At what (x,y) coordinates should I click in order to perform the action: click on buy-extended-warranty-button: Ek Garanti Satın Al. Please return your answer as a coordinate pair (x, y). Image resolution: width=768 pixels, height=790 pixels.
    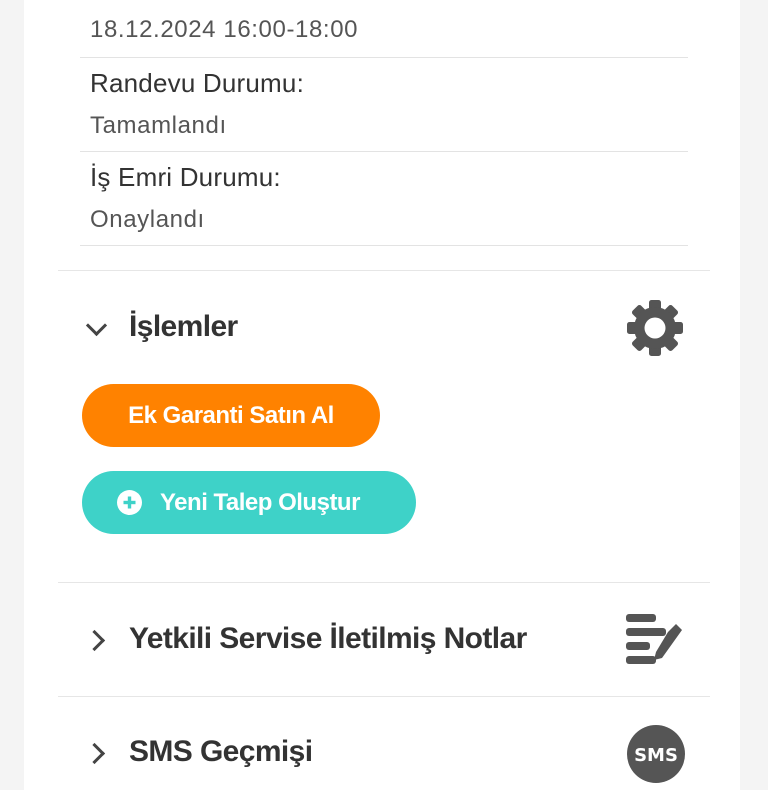
    Looking at the image, I should click on (231, 415).